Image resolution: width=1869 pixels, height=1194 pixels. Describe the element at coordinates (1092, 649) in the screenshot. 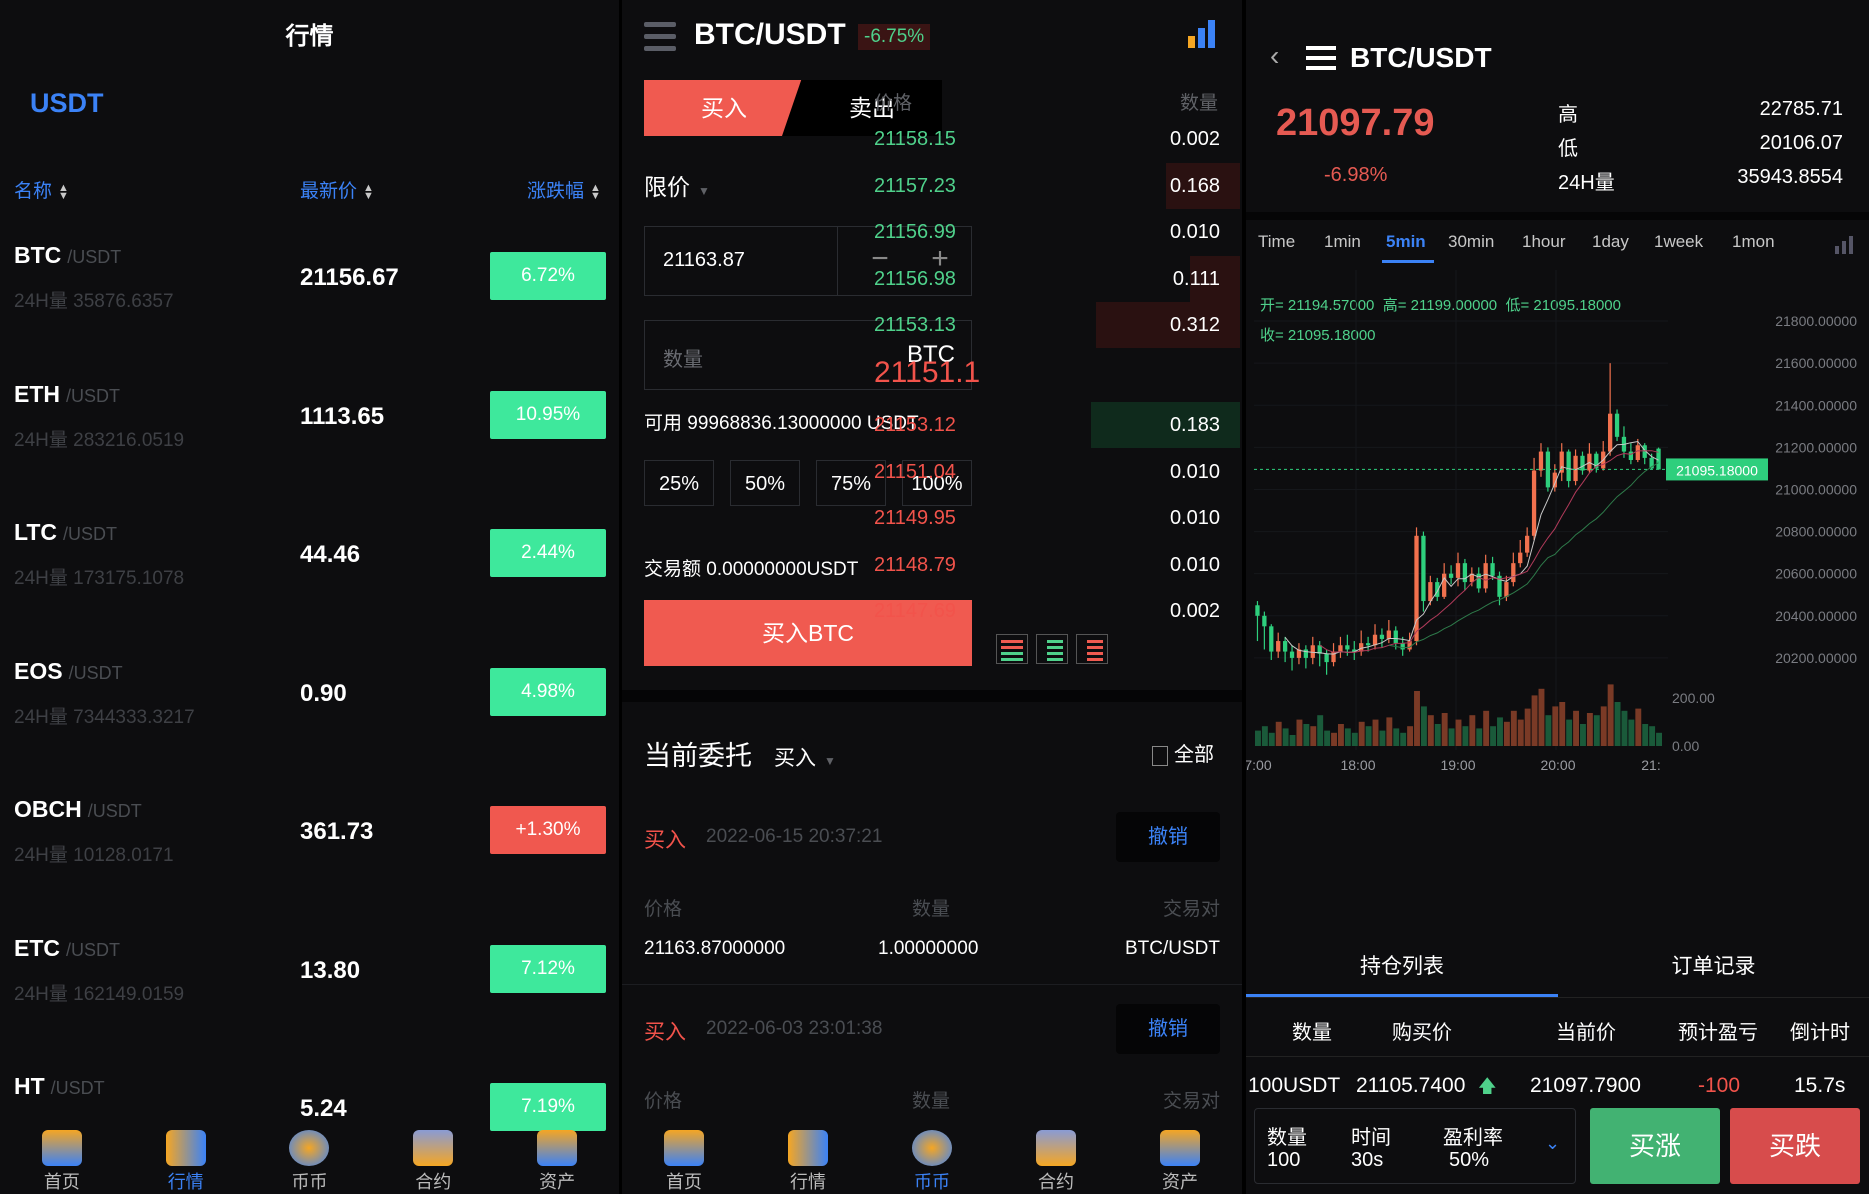

I see `orderbook-asks-icon` at that location.